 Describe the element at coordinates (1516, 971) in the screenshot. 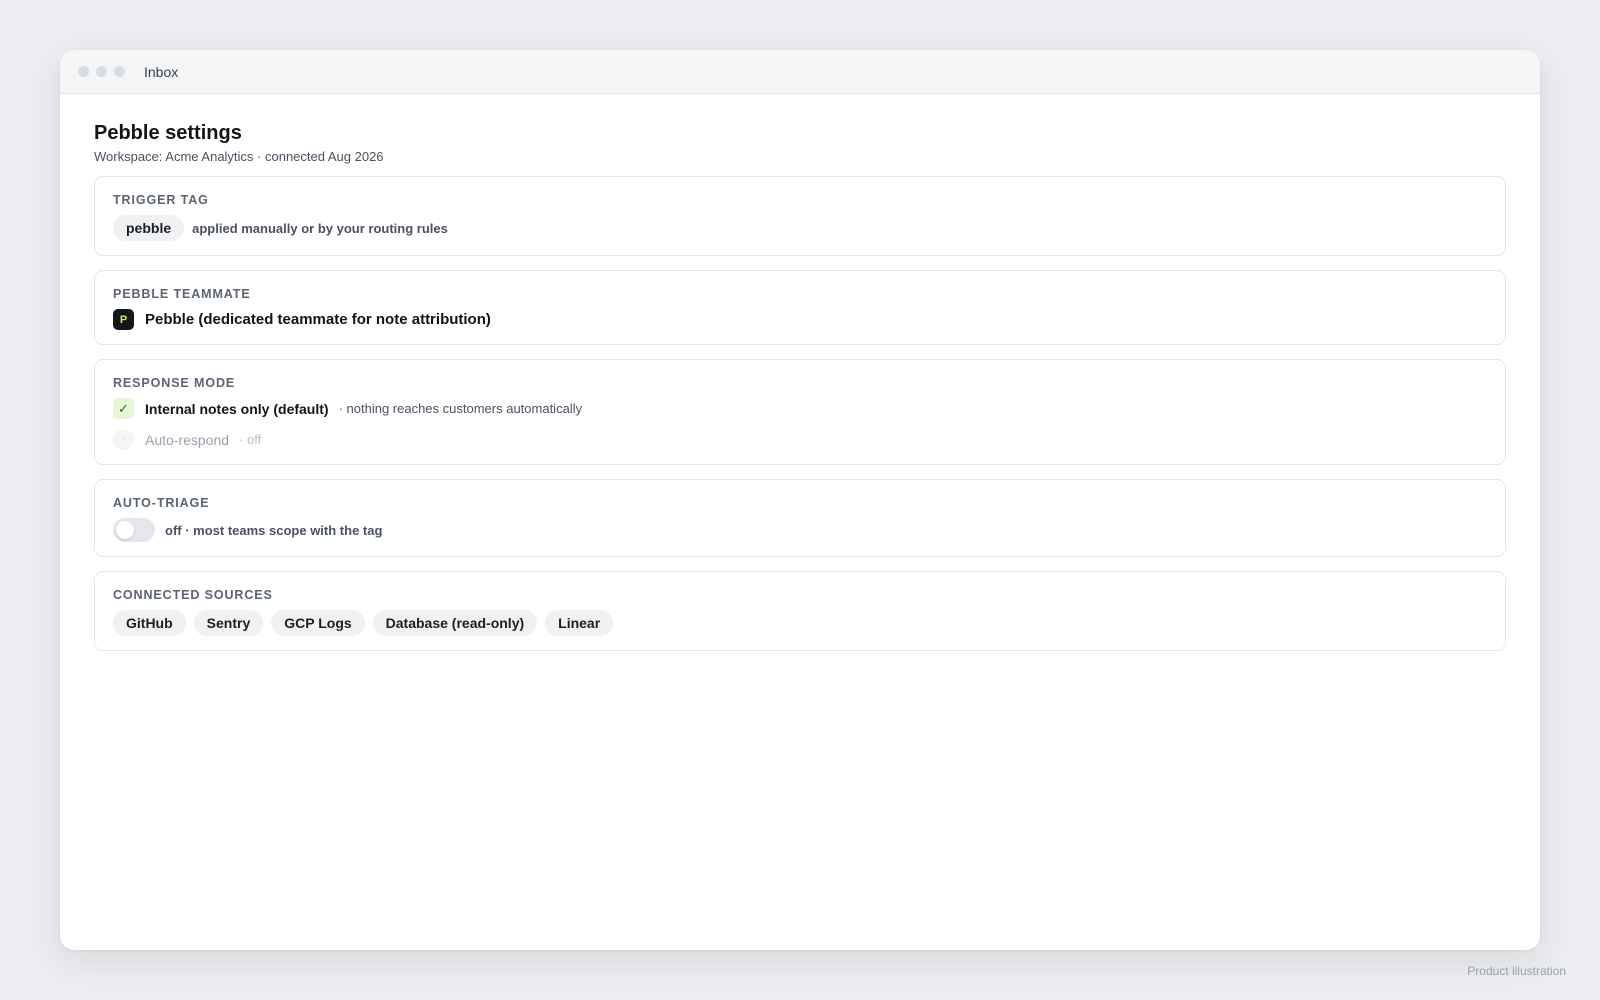

I see `footer-note: Product illustration` at that location.